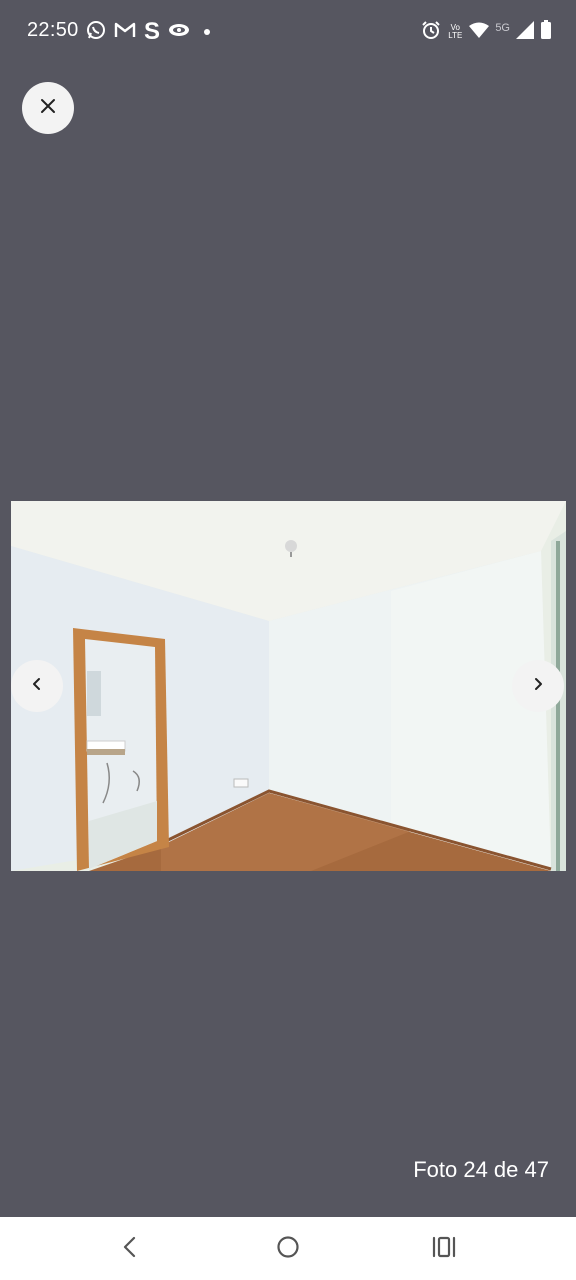 The image size is (576, 1280). I want to click on chevron-left-icon, so click(37, 686).